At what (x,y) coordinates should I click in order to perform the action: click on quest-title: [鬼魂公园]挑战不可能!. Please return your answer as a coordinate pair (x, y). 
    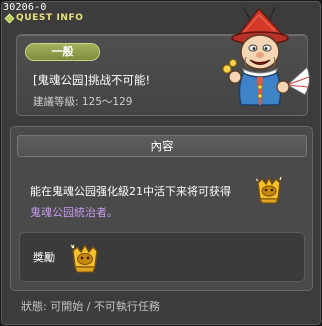
    Looking at the image, I should click on (92, 80).